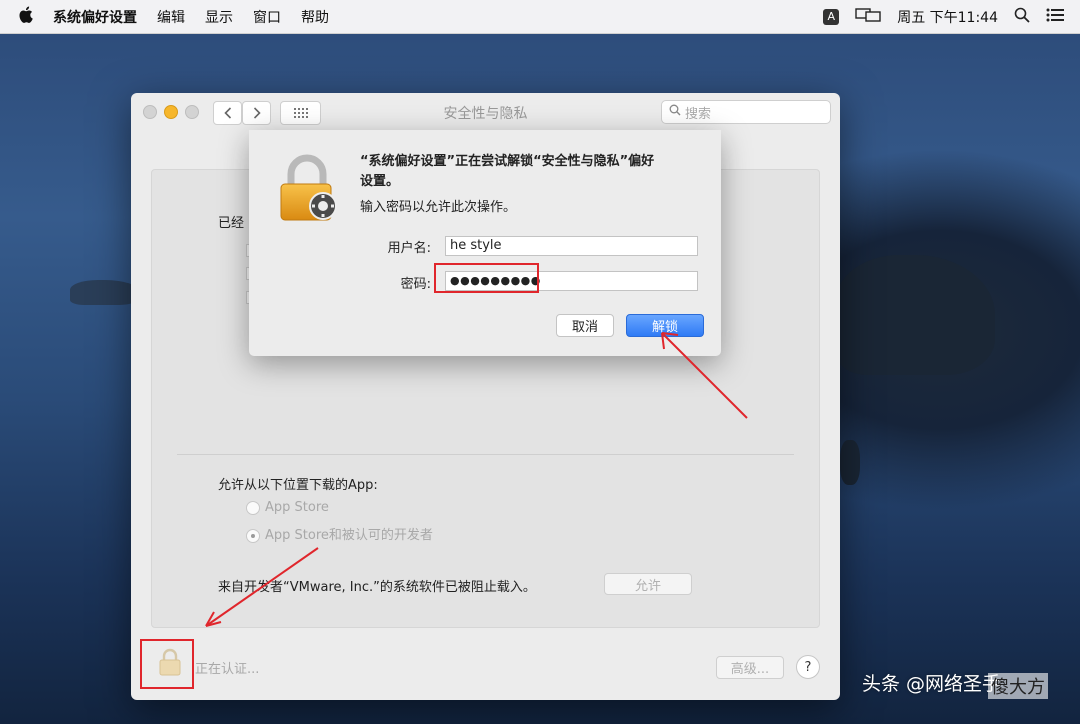  Describe the element at coordinates (409, 248) in the screenshot. I see `username-label: 用户名:` at that location.